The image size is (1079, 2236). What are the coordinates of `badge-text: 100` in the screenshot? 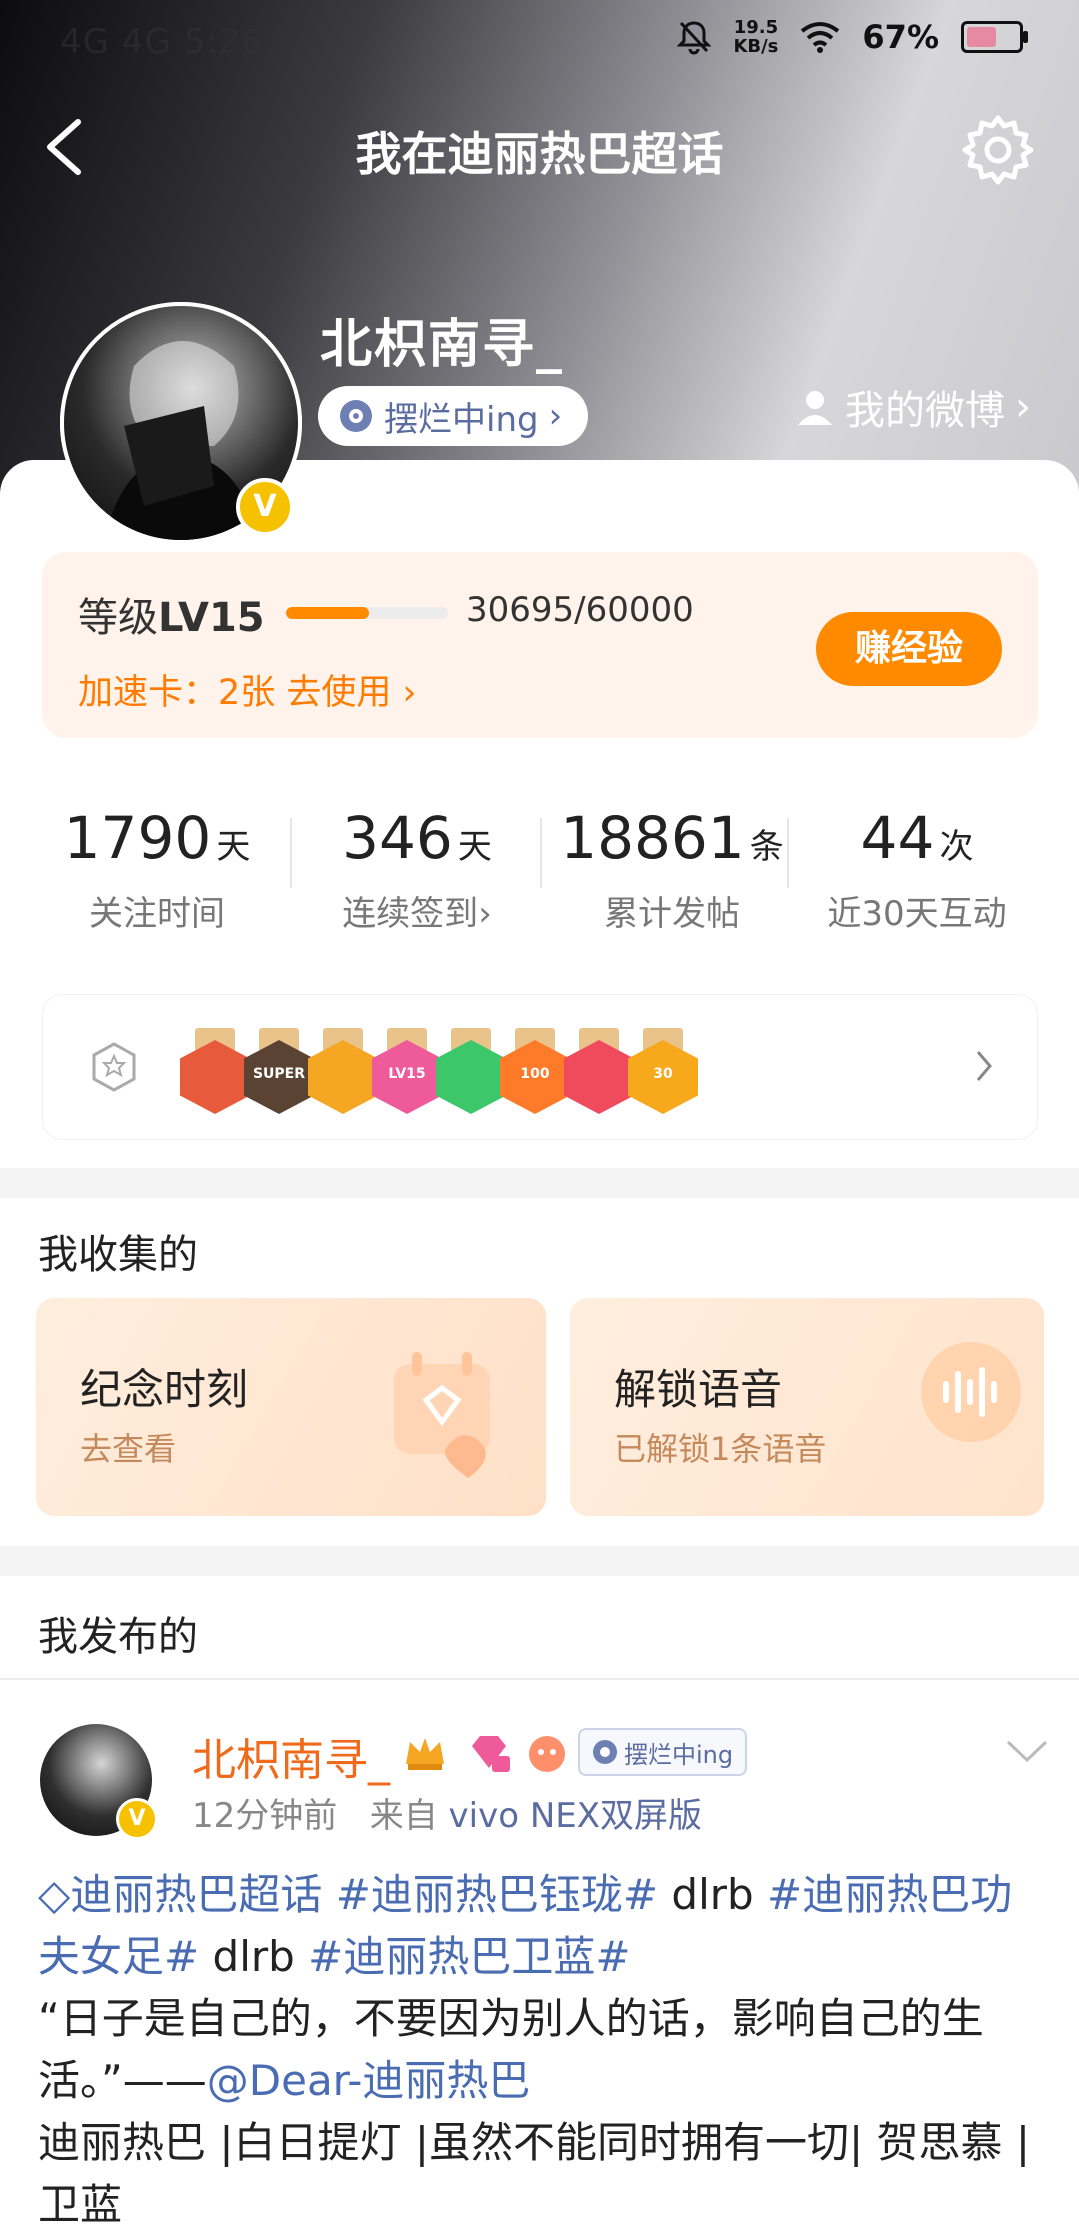 It's located at (535, 1074).